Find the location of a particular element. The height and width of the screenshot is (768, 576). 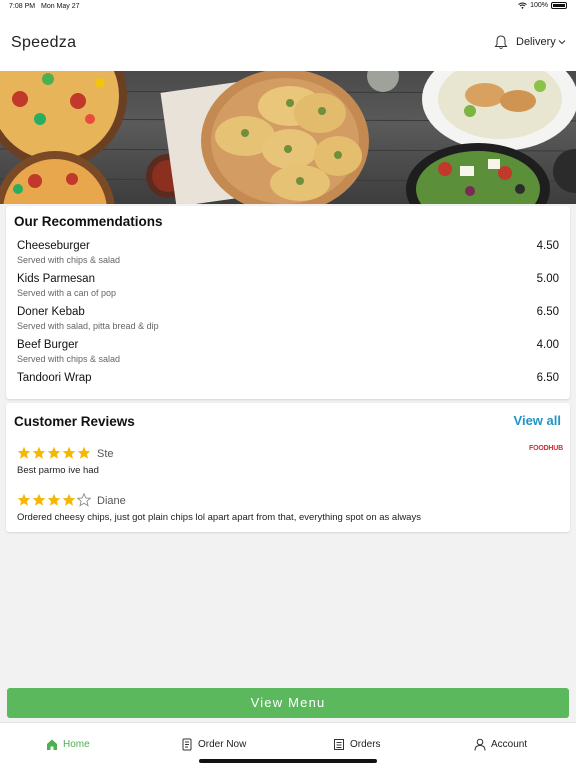

recommendations-title: Our Recommendations is located at coordinates (88, 221).